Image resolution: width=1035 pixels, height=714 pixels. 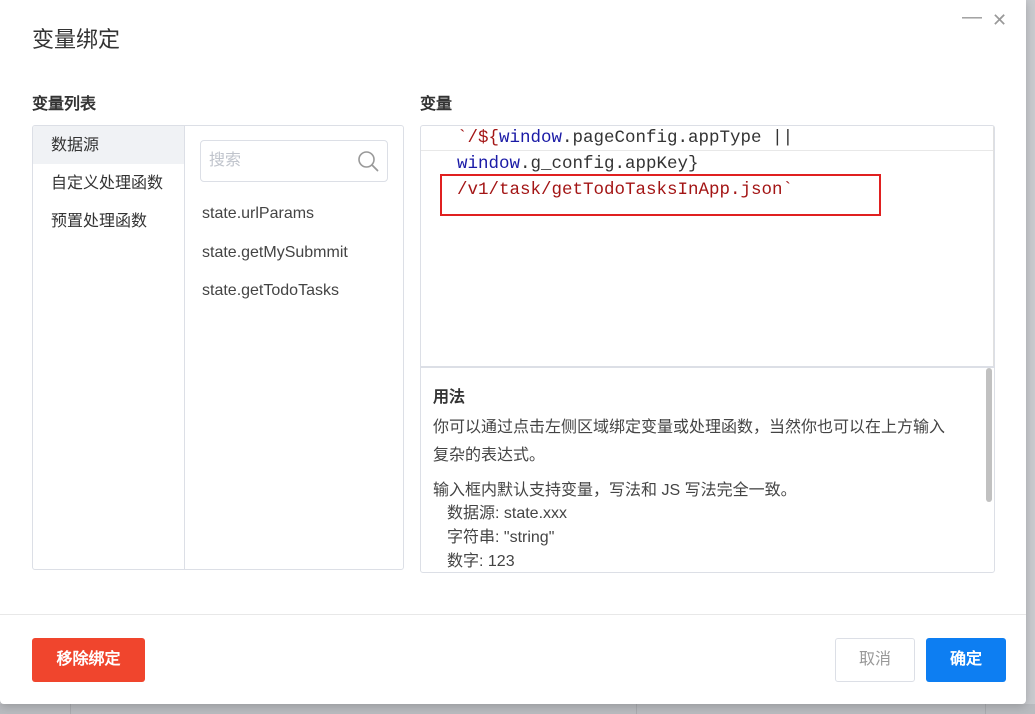 What do you see at coordinates (258, 214) in the screenshot?
I see `list-item: state.urlParams` at bounding box center [258, 214].